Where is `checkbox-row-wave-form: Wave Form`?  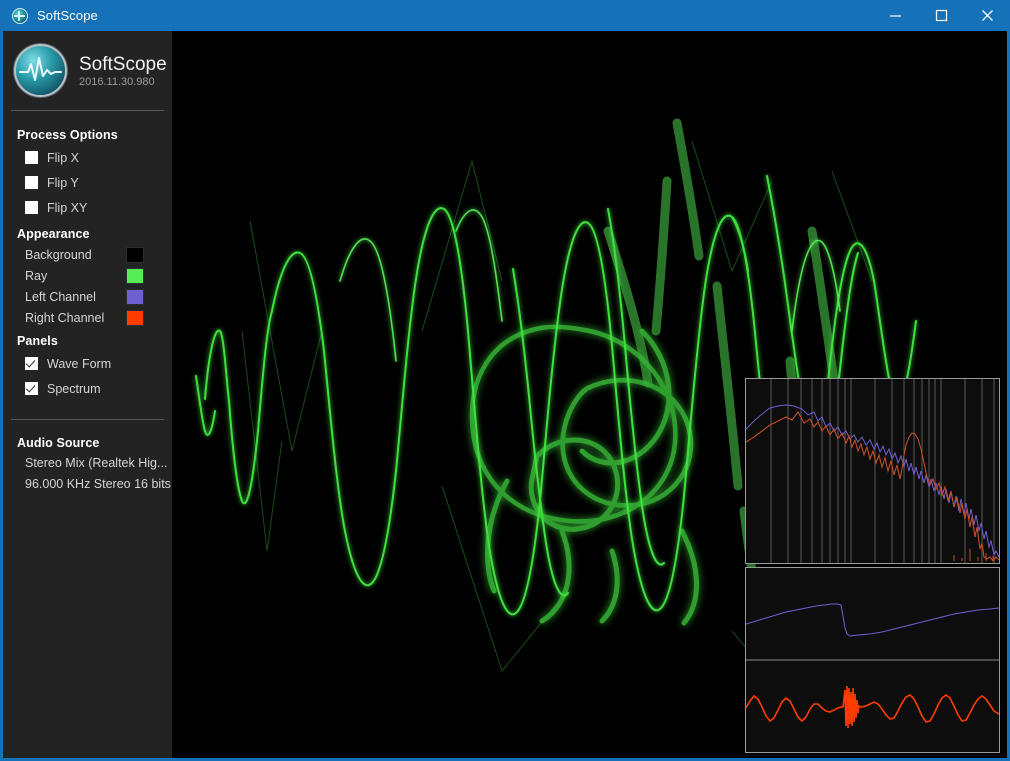
checkbox-row-wave-form: Wave Form is located at coordinates (87, 363).